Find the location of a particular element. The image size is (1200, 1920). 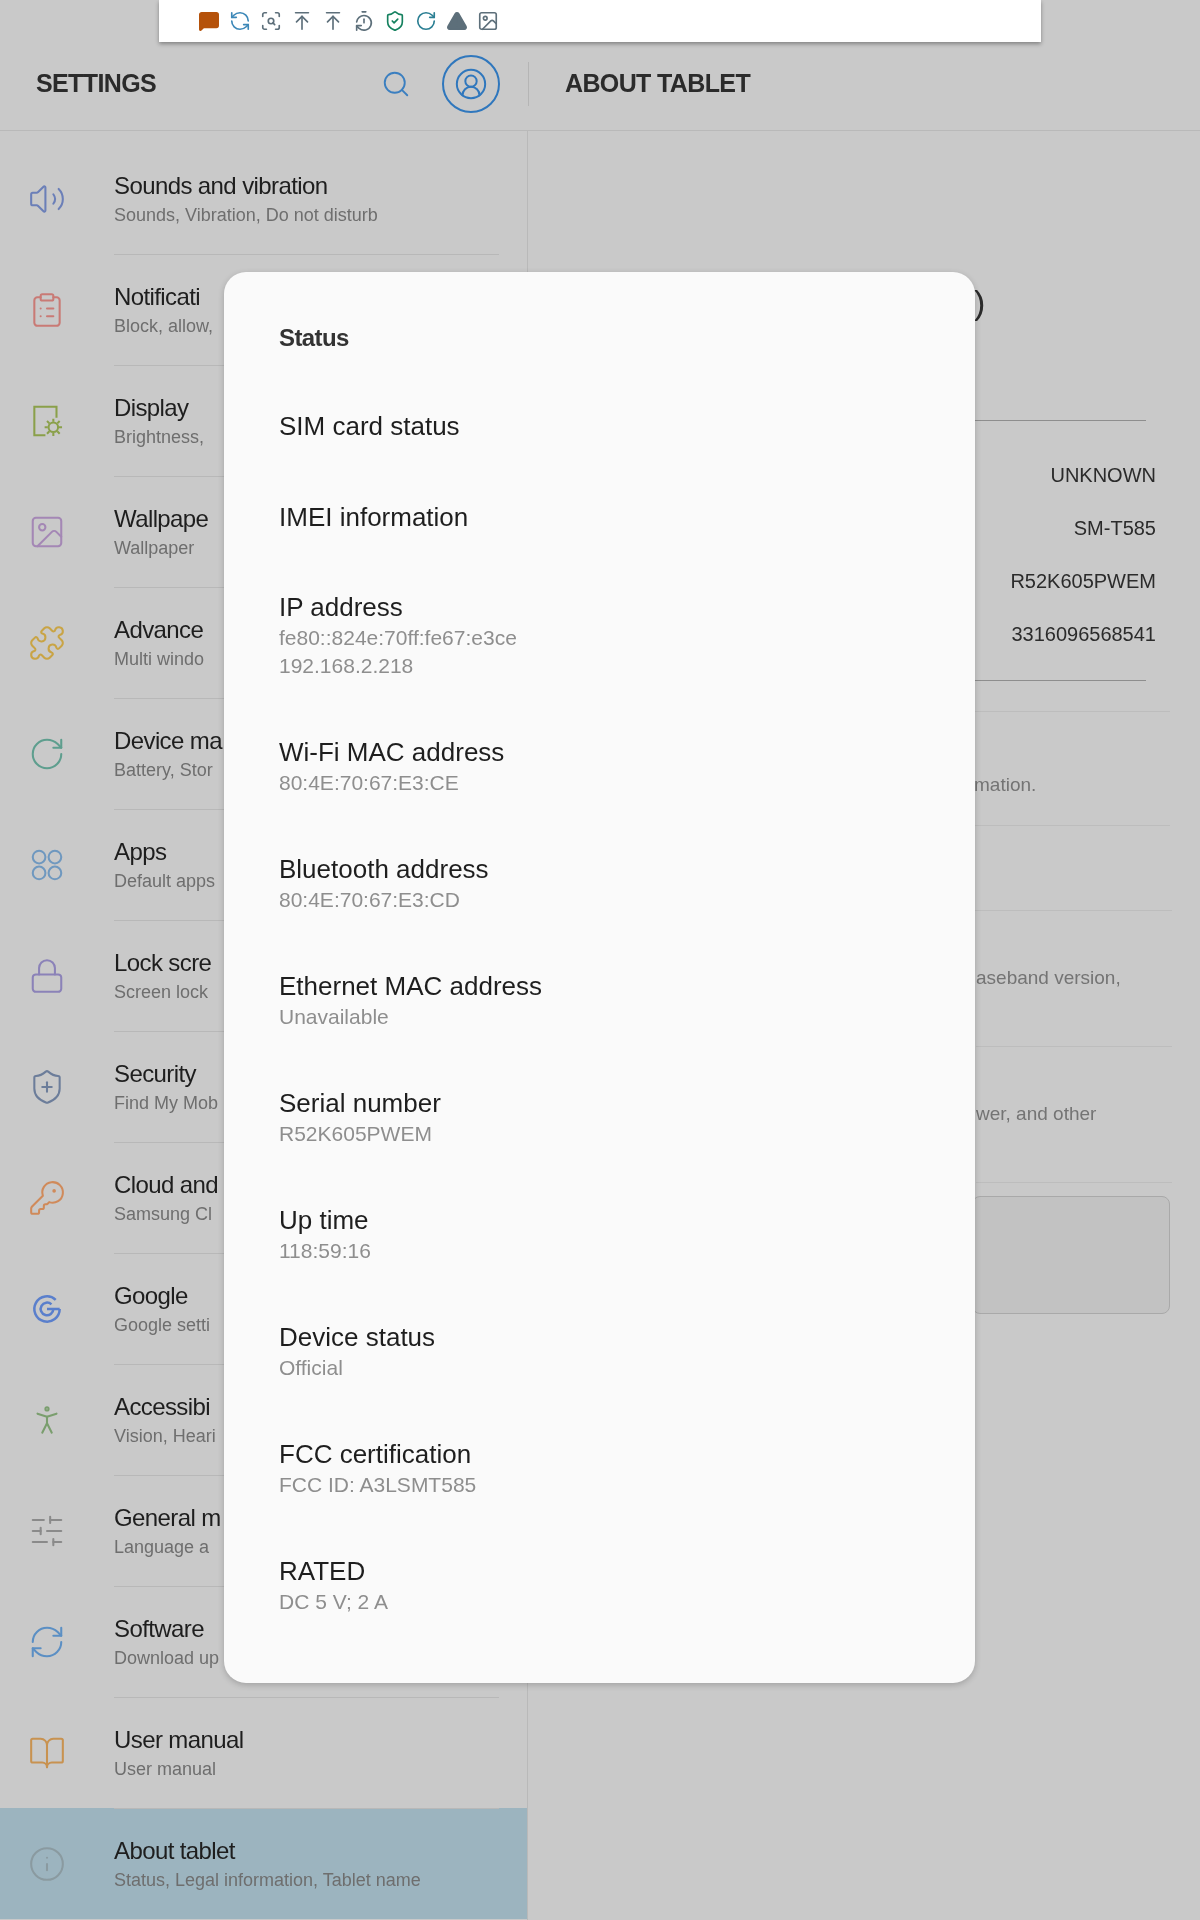

item-title: About tablet is located at coordinates (174, 1851).